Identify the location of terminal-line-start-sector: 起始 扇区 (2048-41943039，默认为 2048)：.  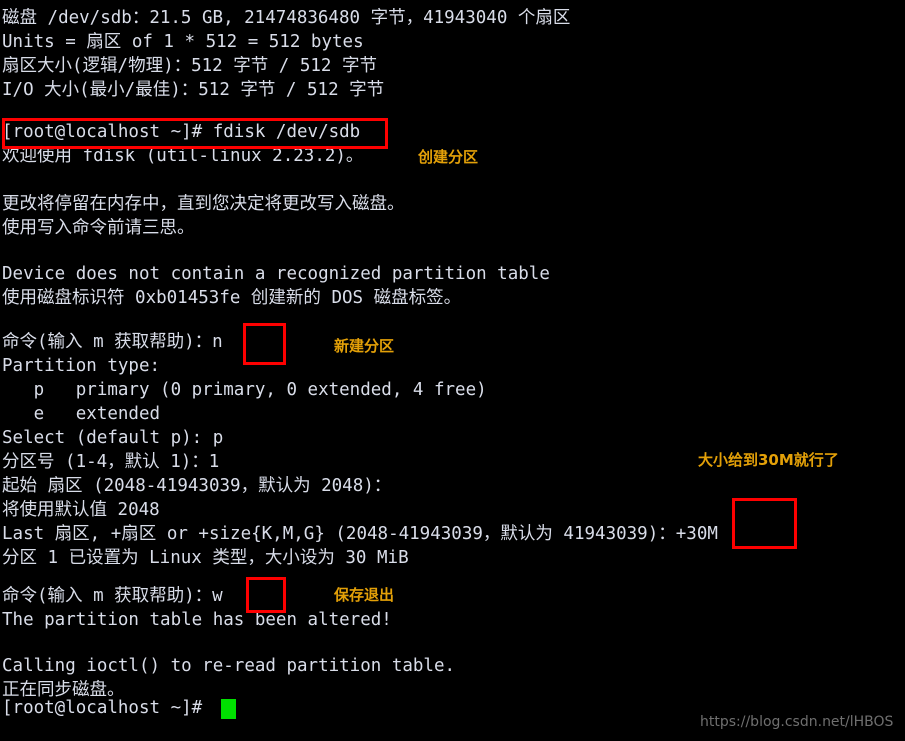
(197, 486).